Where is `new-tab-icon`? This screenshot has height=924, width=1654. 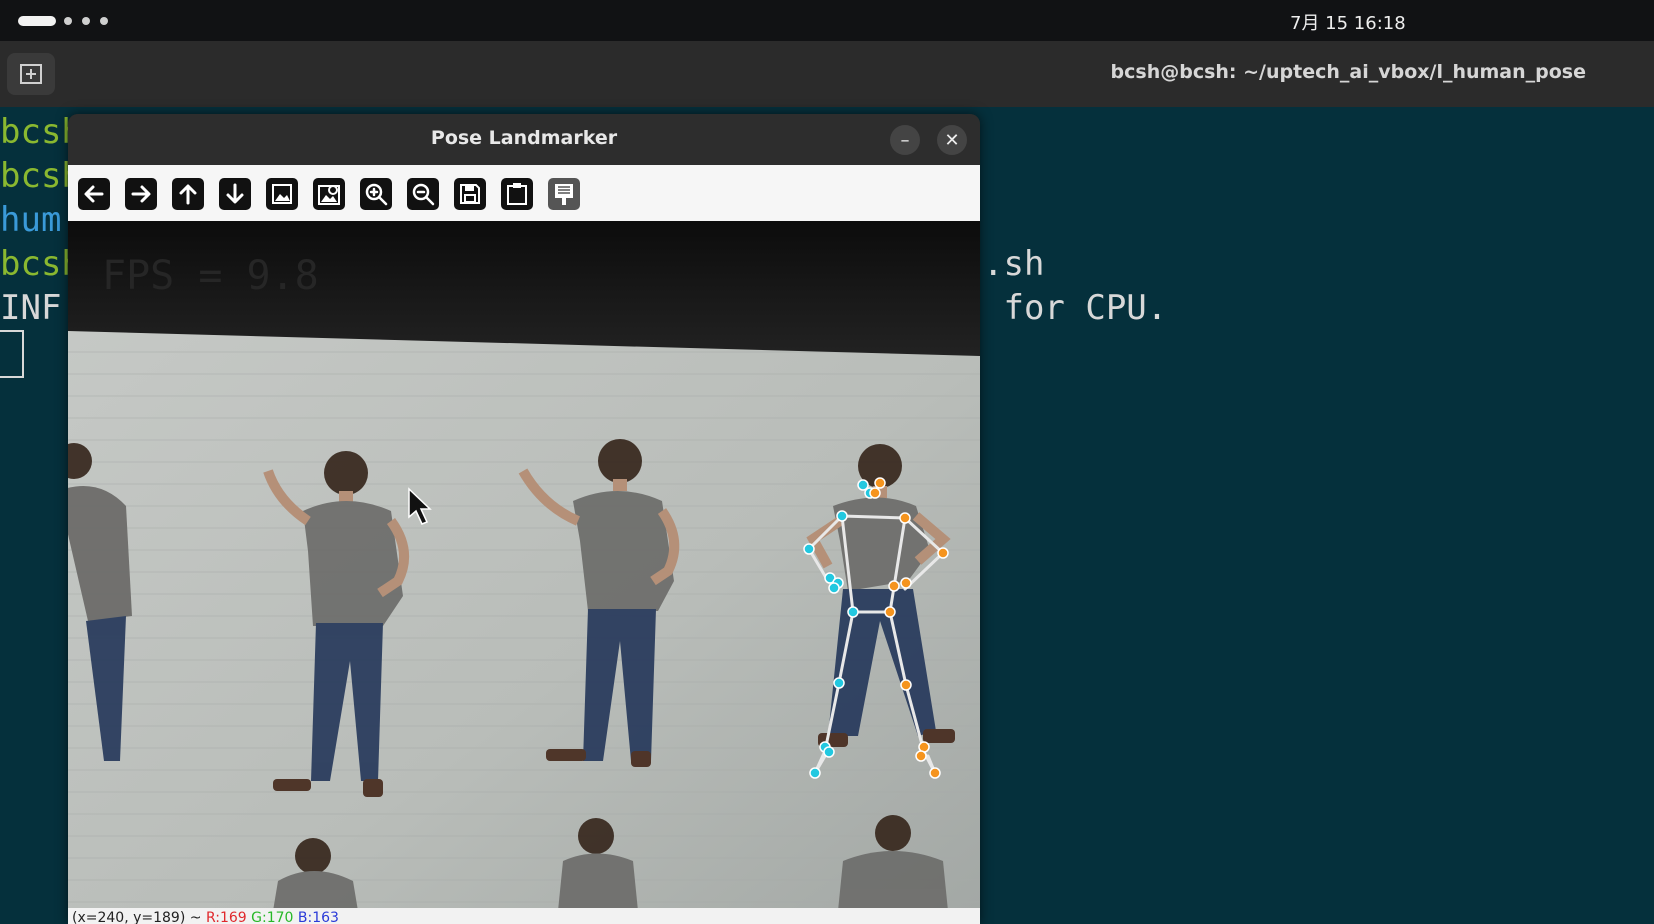 new-tab-icon is located at coordinates (31, 74).